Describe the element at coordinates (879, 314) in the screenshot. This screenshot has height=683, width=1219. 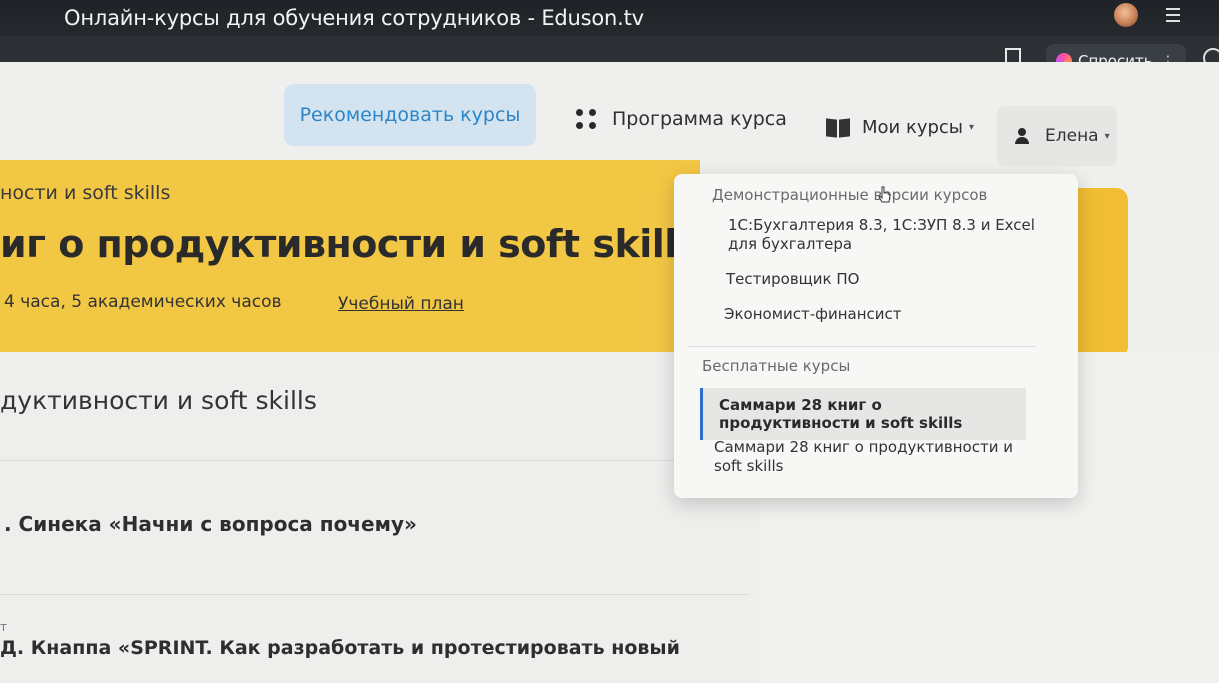
I see `dropdown-item: Экономист-финансист` at that location.